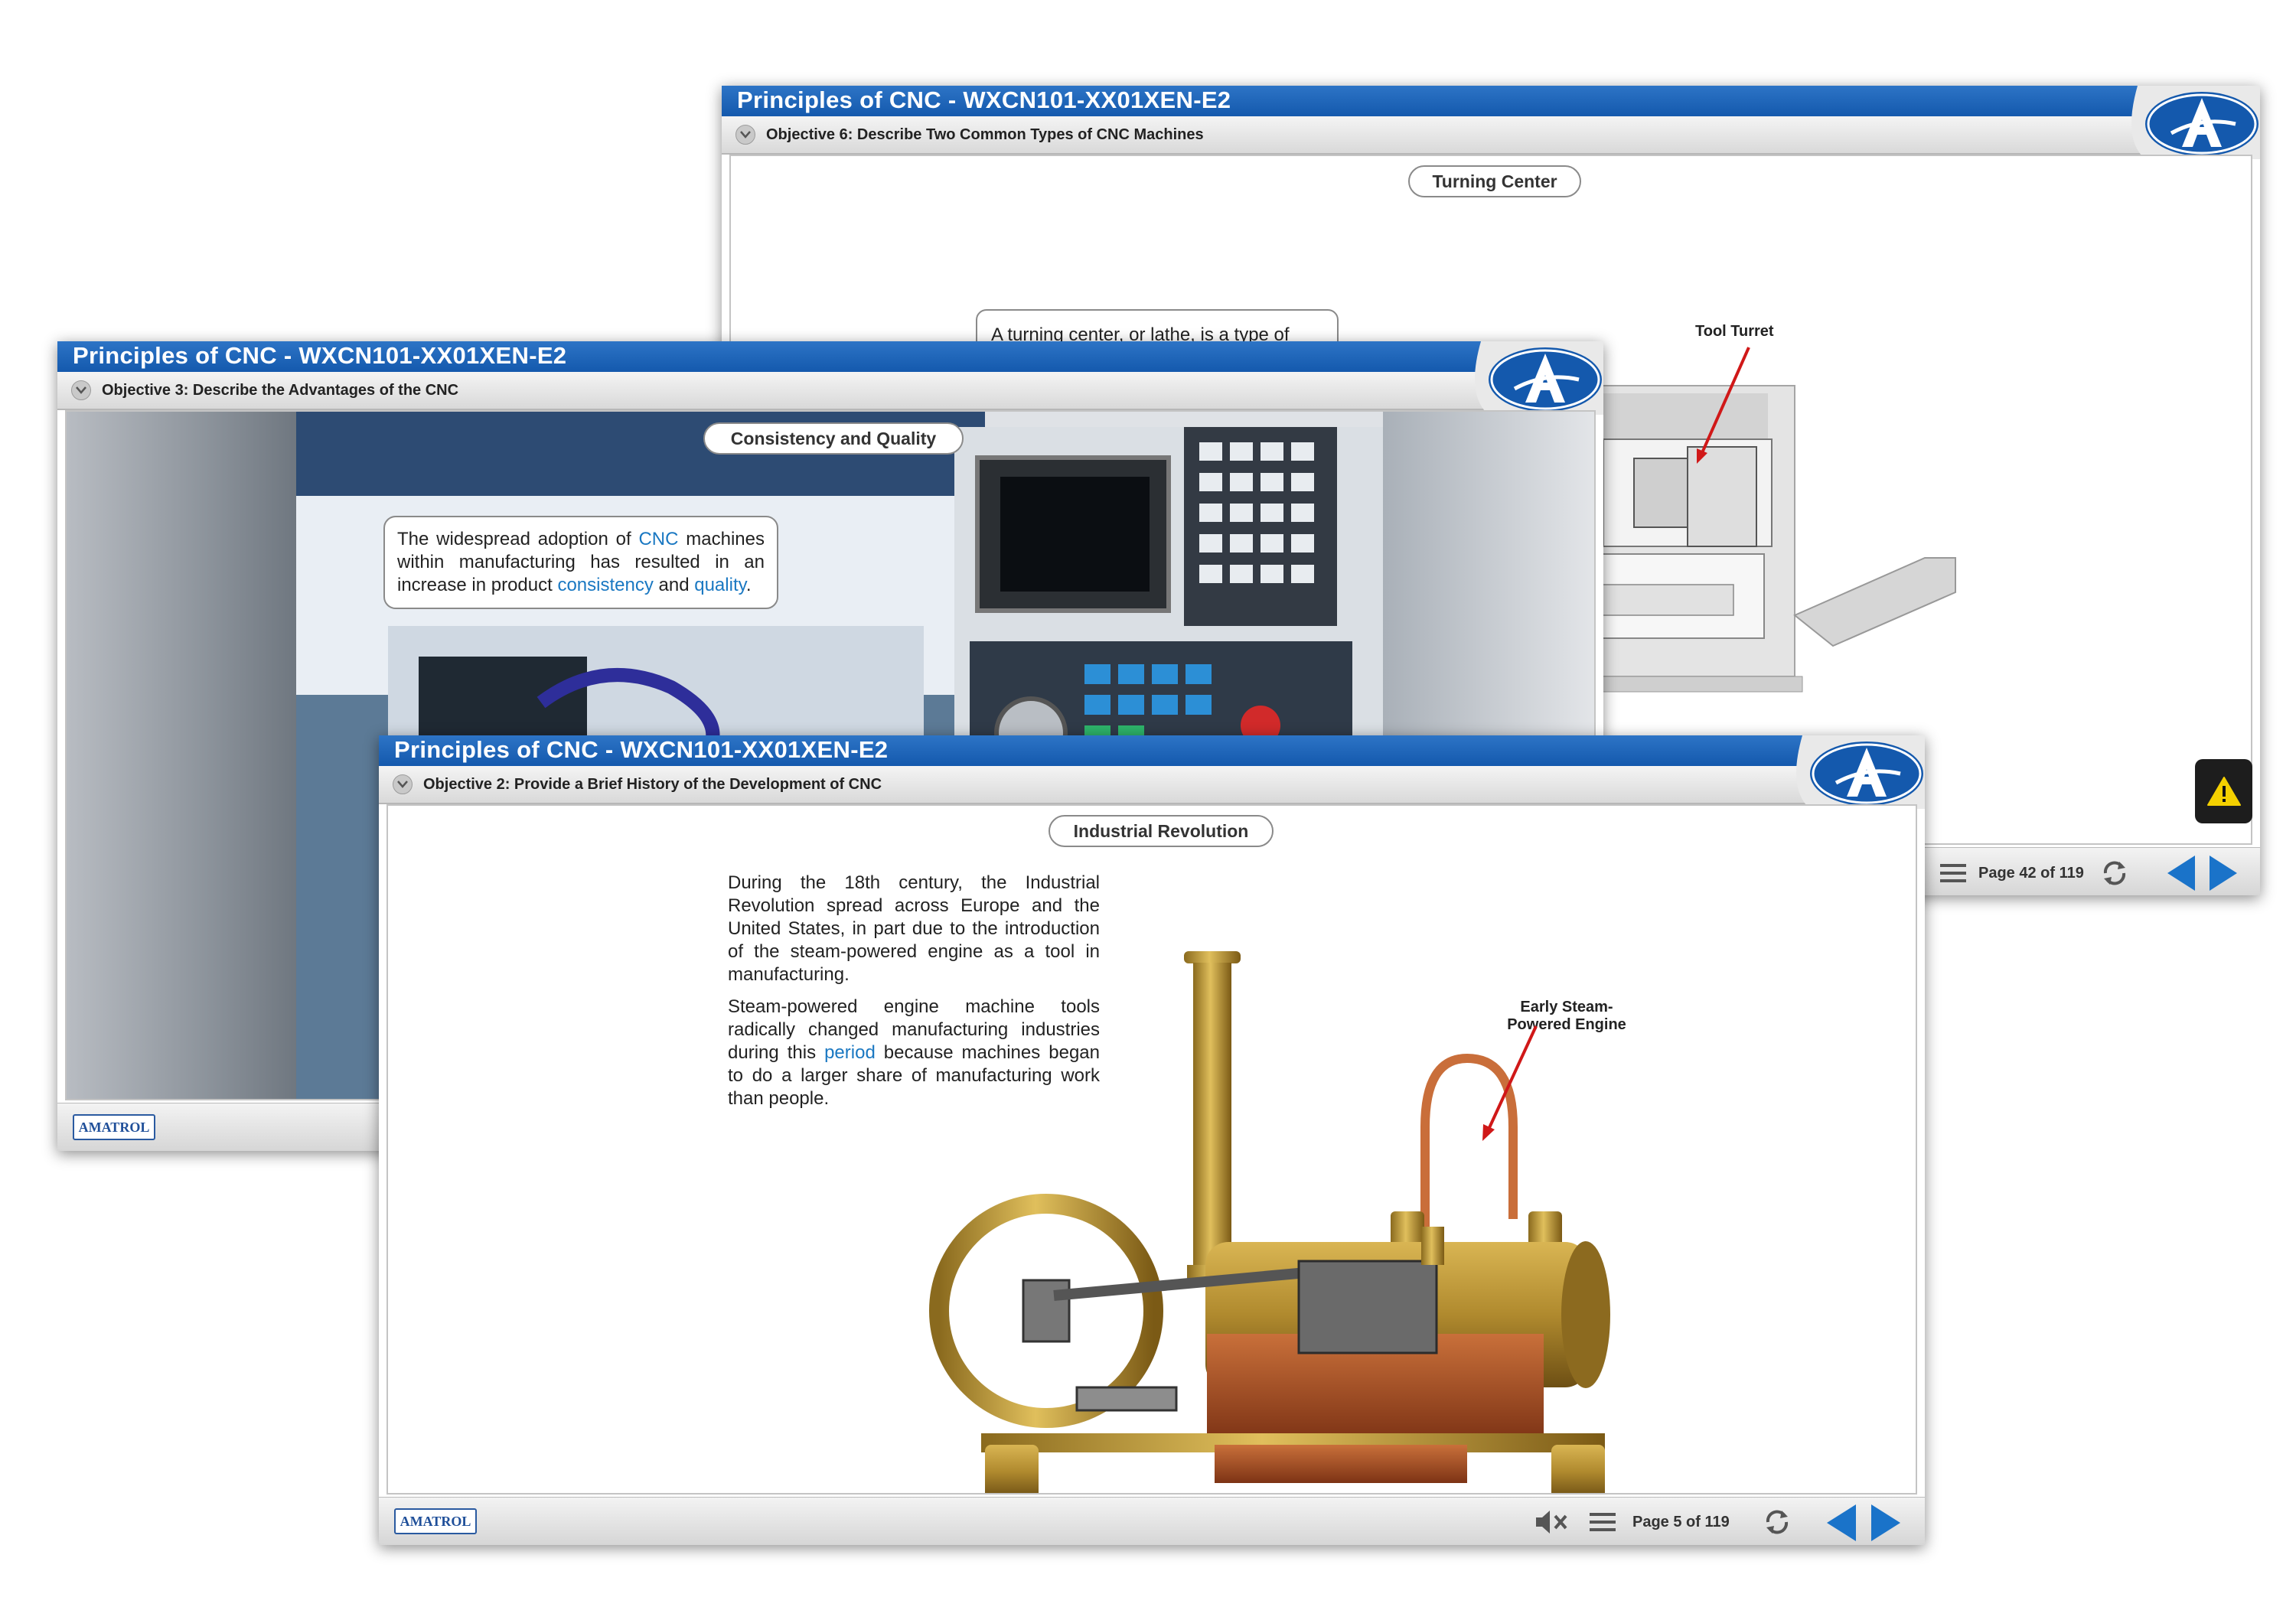 The width and height of the screenshot is (2296, 1607). I want to click on page-indicator: Page 5 of 119, so click(1681, 1522).